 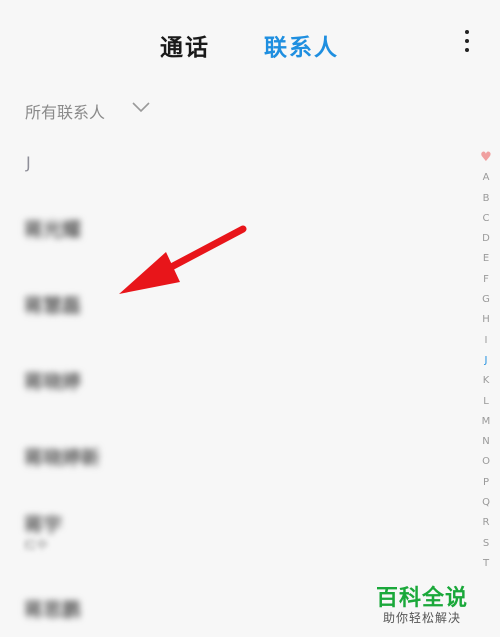 I want to click on annotation-arrow, so click(x=183, y=259).